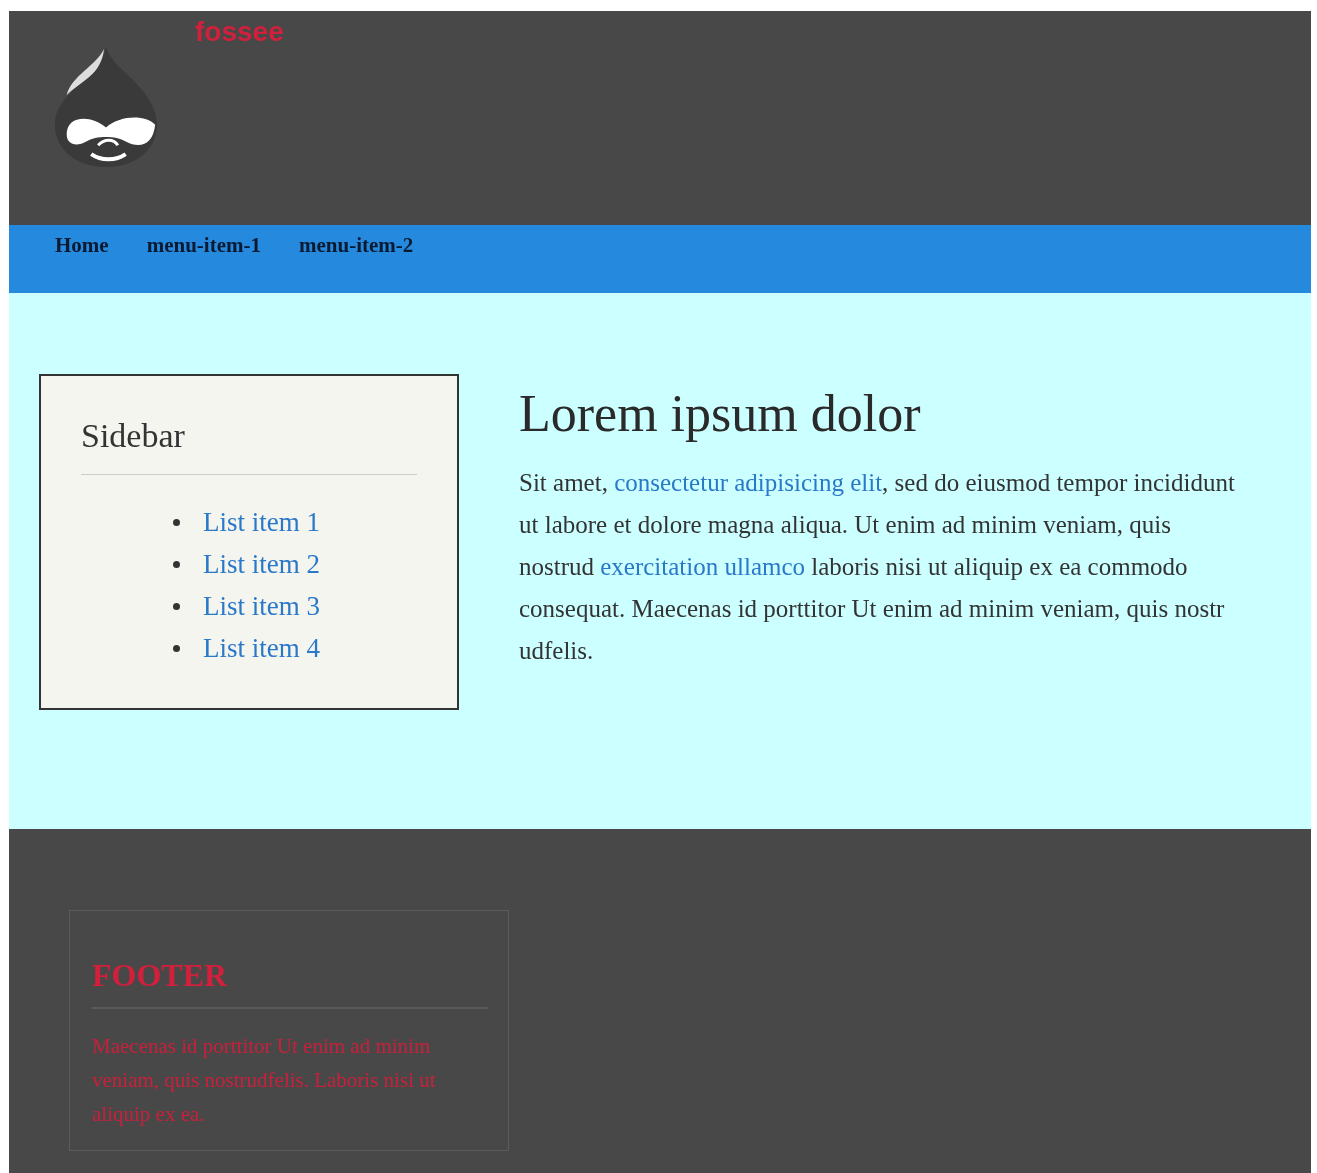  Describe the element at coordinates (703, 566) in the screenshot. I see `inline-link: exercitation ullamco` at that location.